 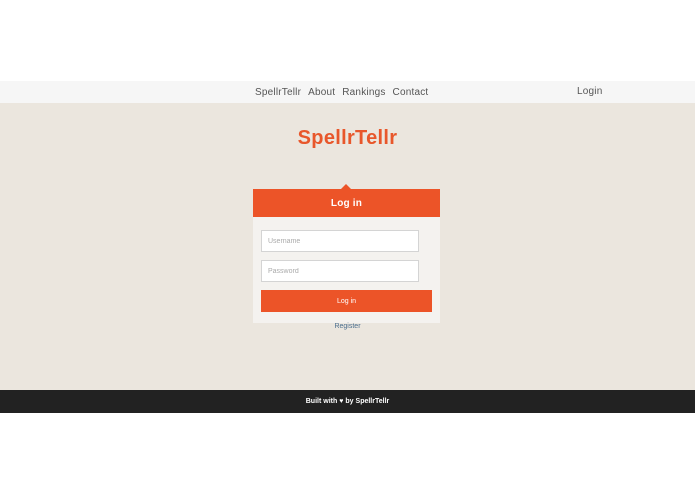 What do you see at coordinates (341, 401) in the screenshot?
I see `heart-icon: ♥` at bounding box center [341, 401].